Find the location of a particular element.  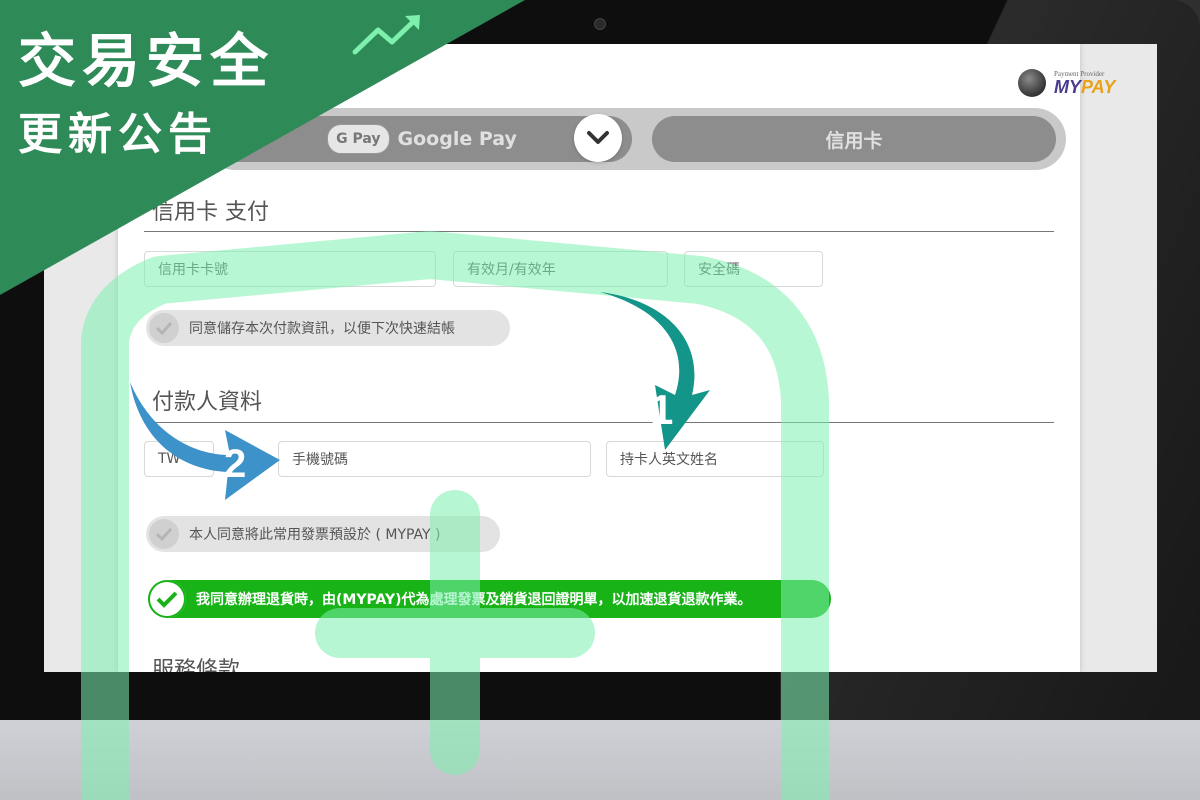

arrow-step2-icon is located at coordinates (205, 441).